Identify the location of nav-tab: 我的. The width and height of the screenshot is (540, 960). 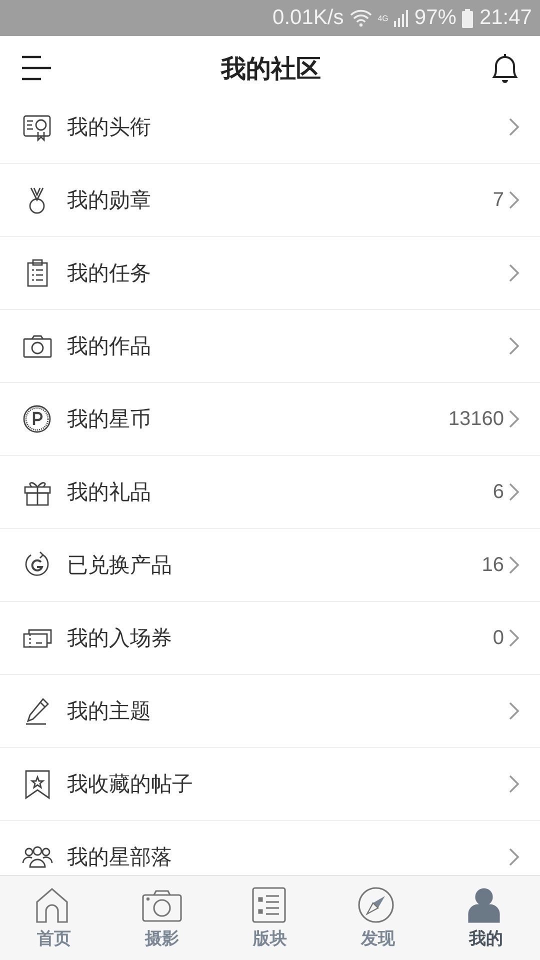
(486, 918).